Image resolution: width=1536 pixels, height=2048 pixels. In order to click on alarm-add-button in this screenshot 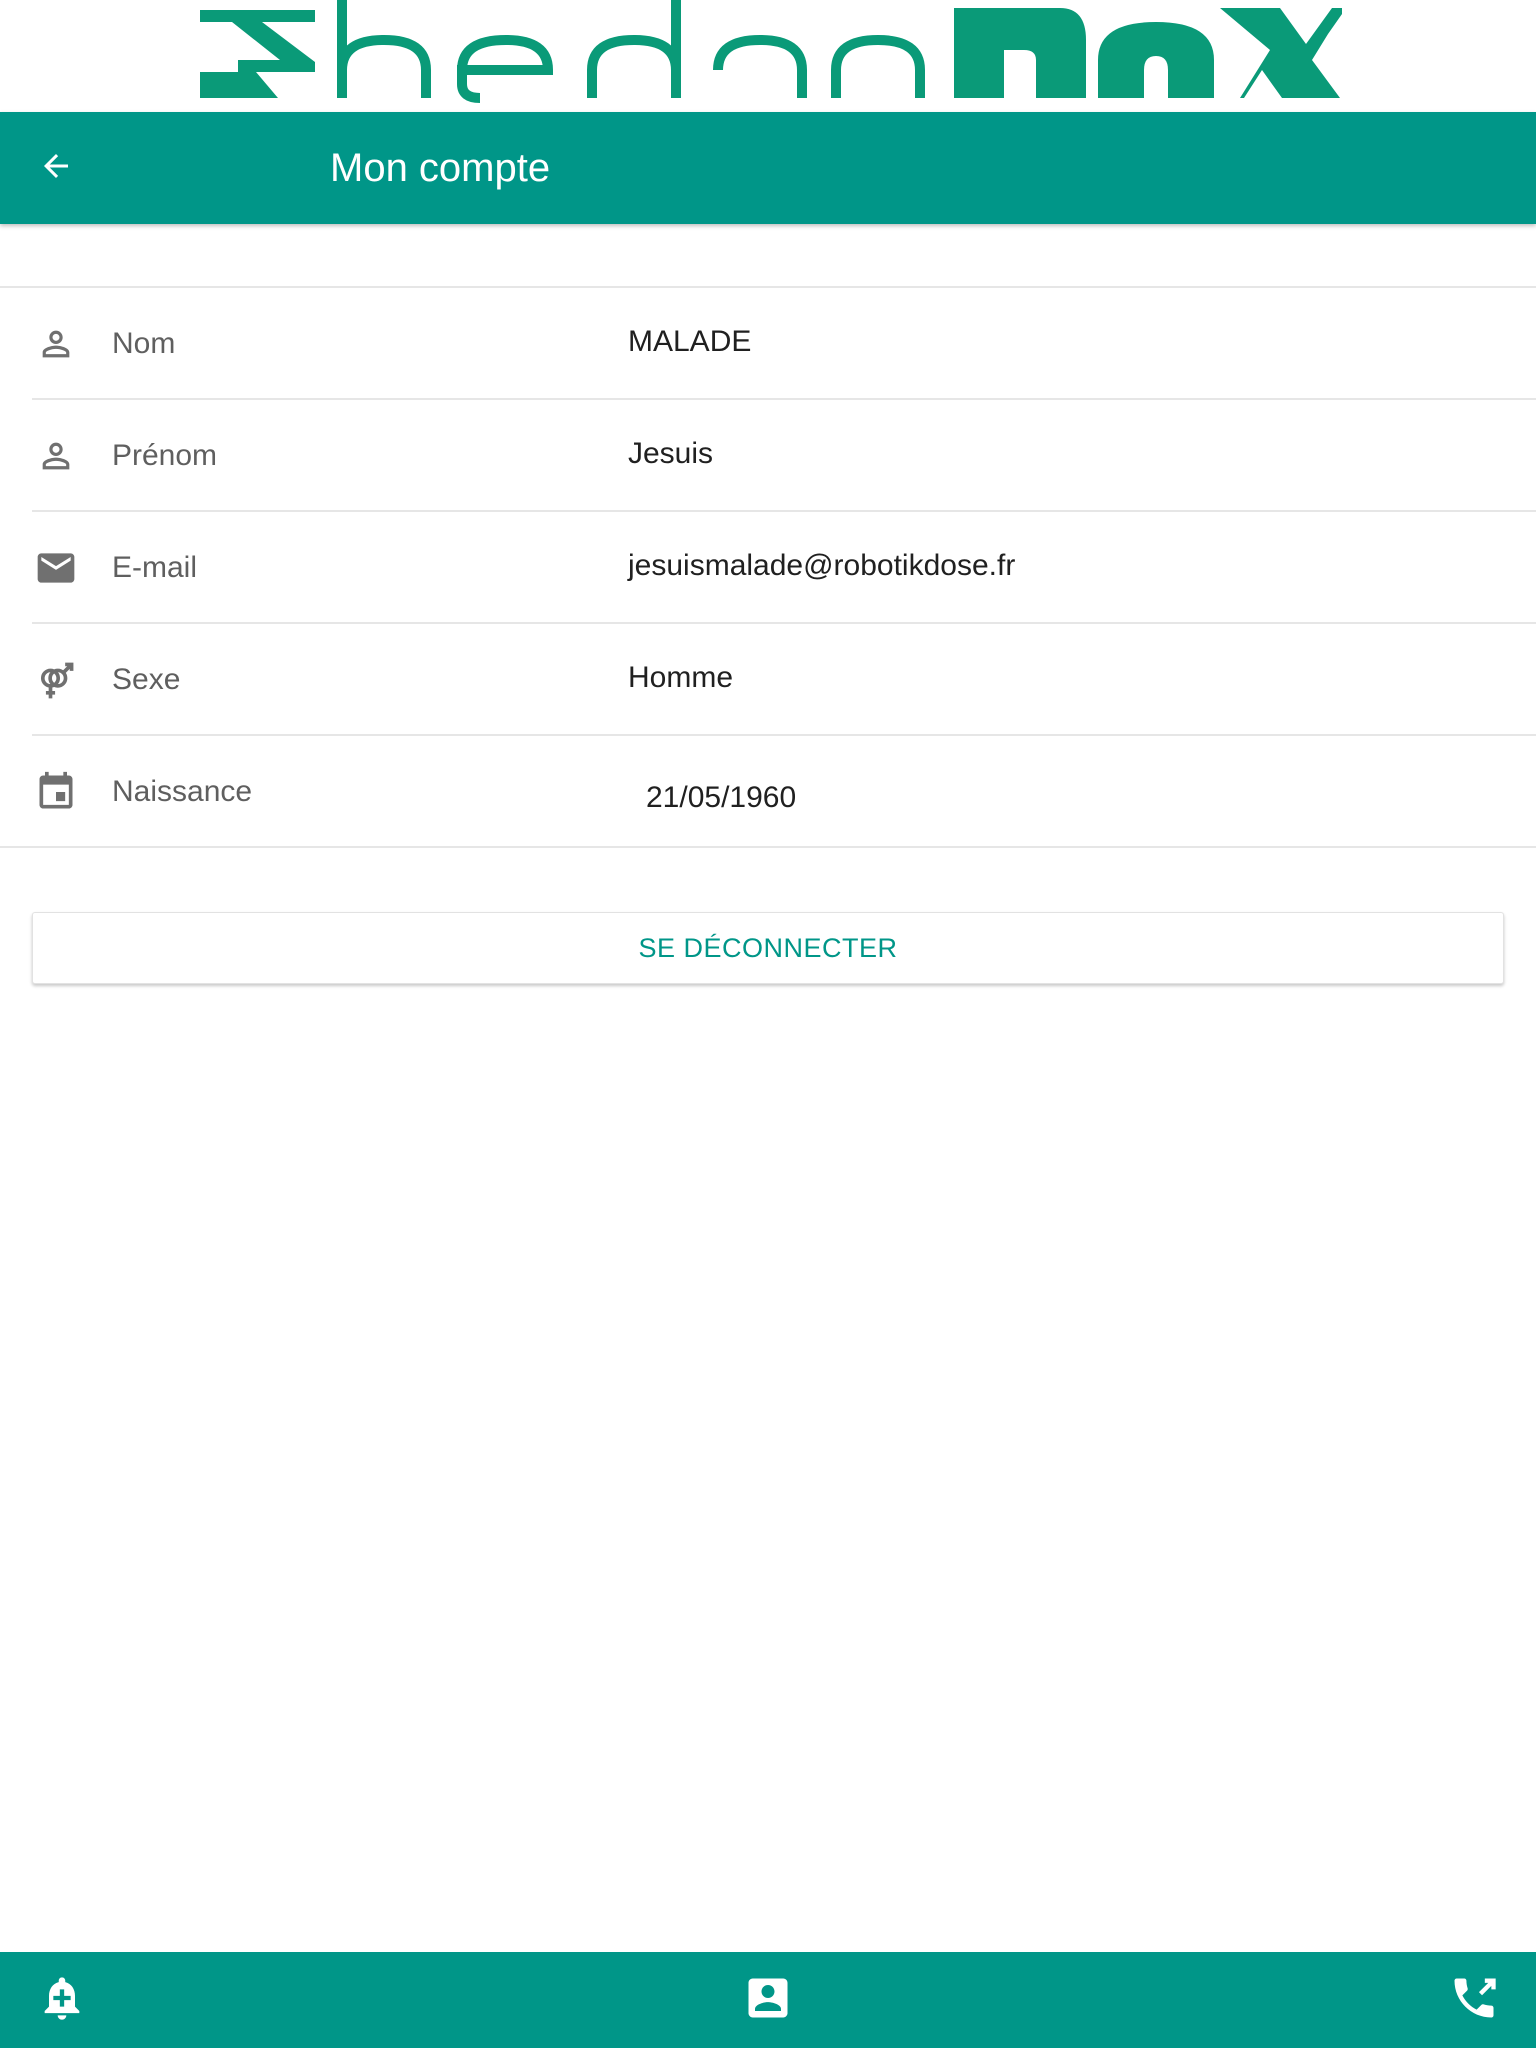, I will do `click(62, 2000)`.